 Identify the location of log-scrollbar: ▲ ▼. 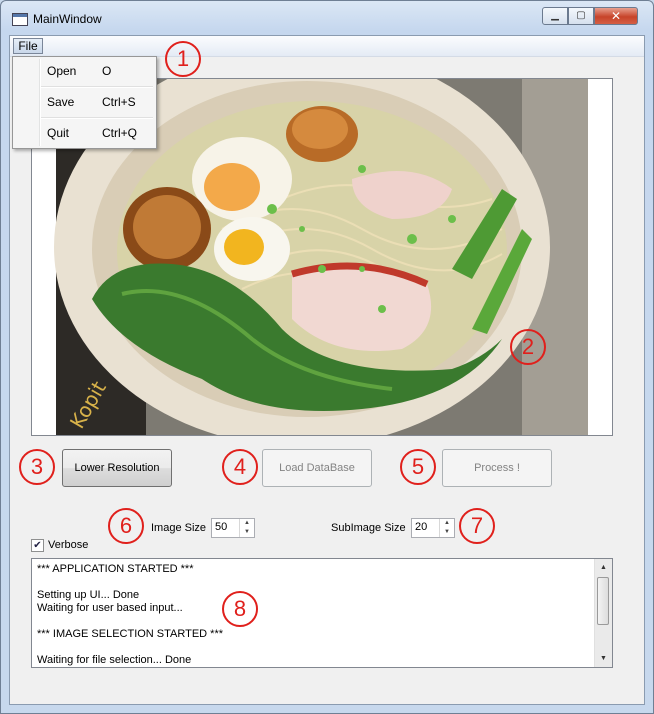
(603, 613).